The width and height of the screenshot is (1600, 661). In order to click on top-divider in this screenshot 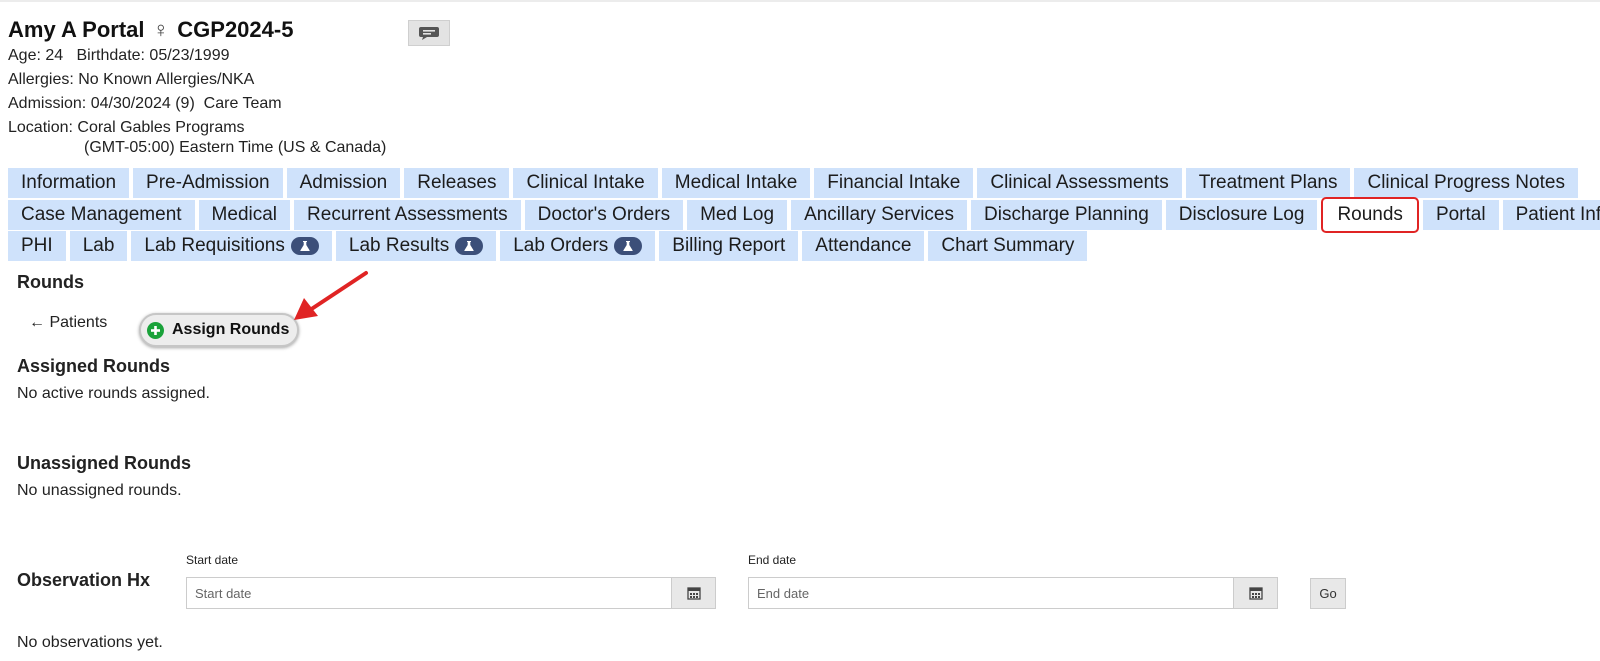, I will do `click(800, 1)`.